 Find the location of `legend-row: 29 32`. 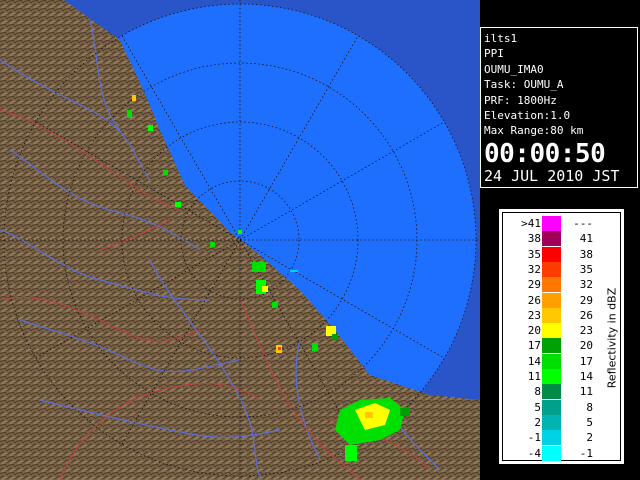

legend-row: 29 32 is located at coordinates (561, 285).